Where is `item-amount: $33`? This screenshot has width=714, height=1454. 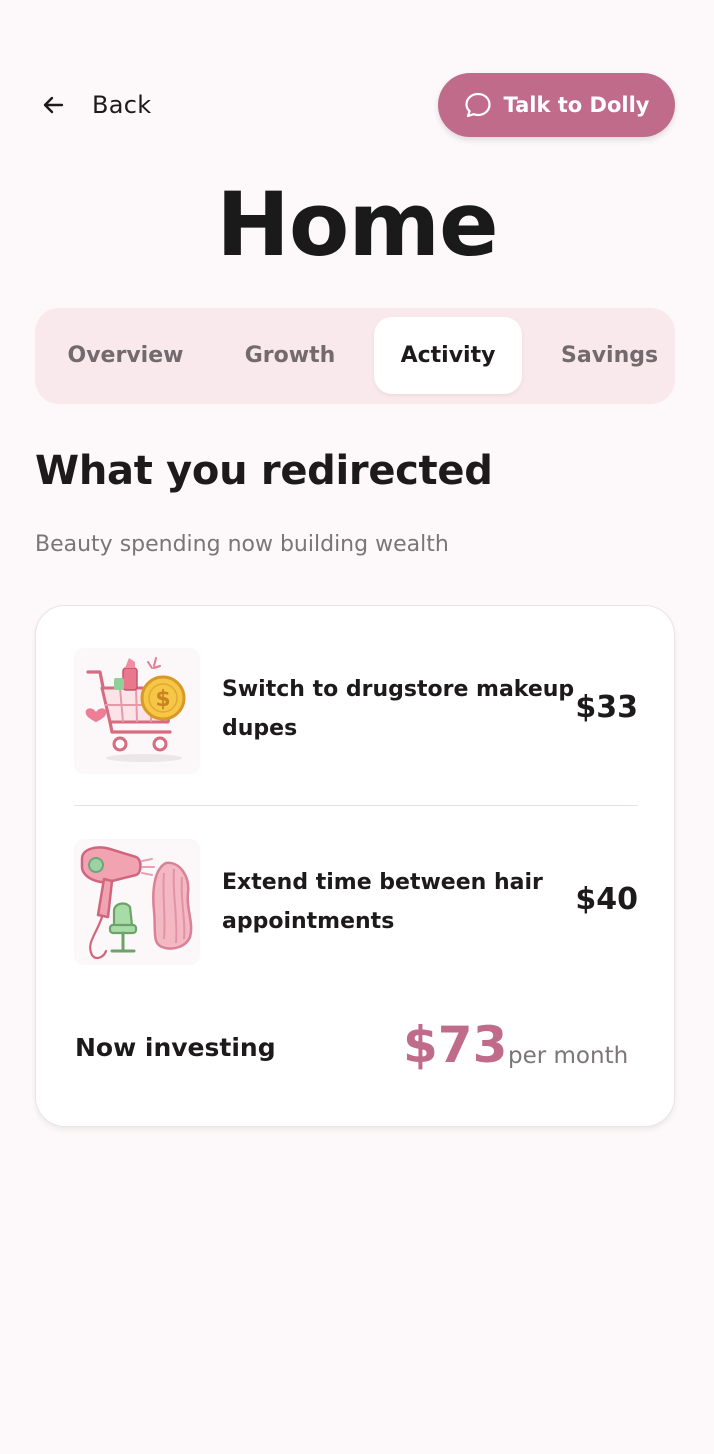 item-amount: $33 is located at coordinates (606, 707).